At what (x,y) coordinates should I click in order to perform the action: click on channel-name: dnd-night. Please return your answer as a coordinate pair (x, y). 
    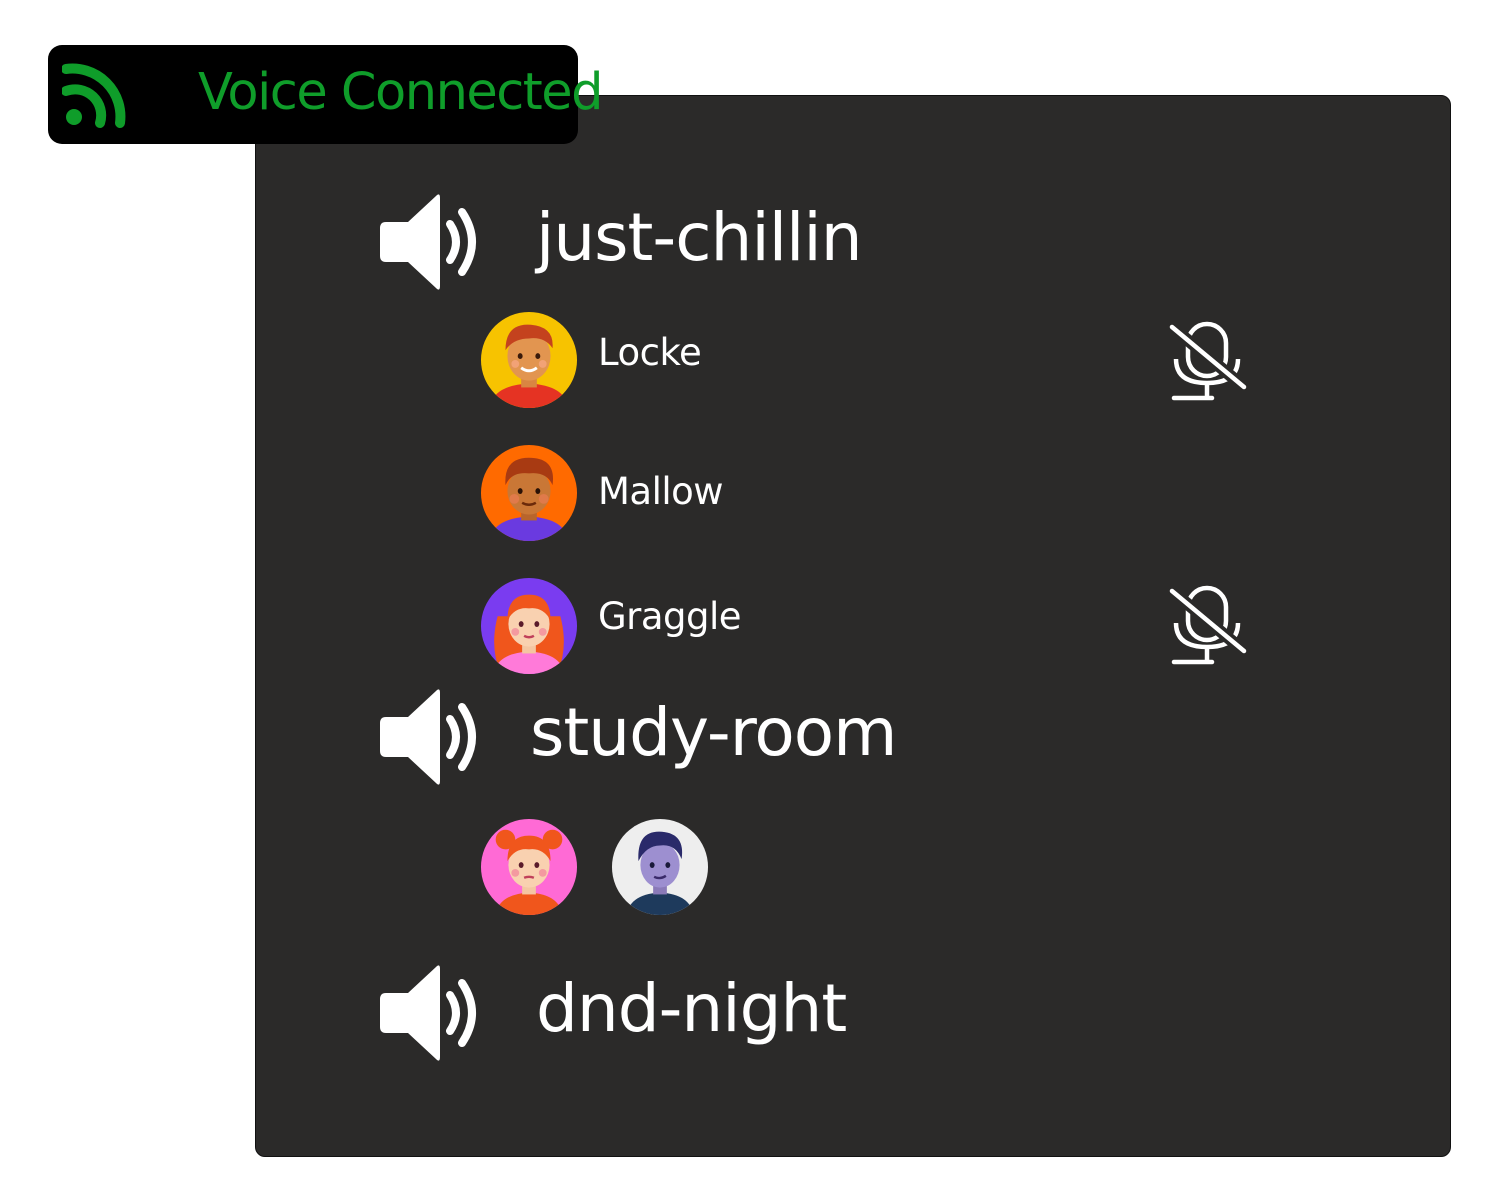
    Looking at the image, I should click on (691, 1008).